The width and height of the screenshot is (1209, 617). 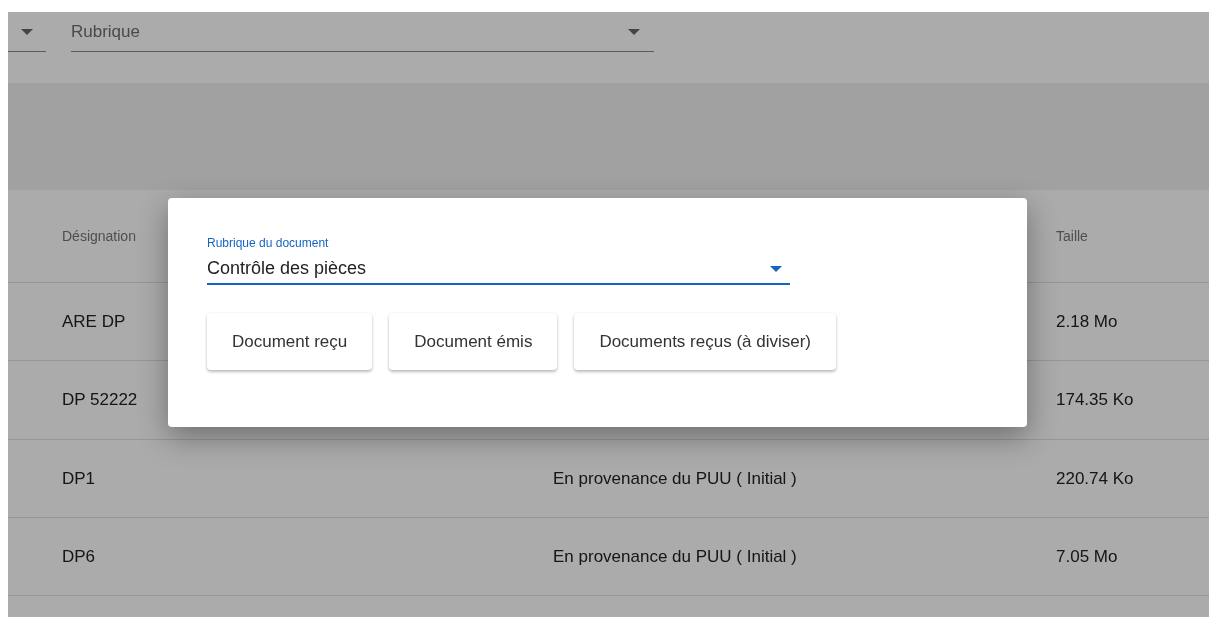 I want to click on select-field: Rubrique du document Contrôle des pièces, so click(x=498, y=260).